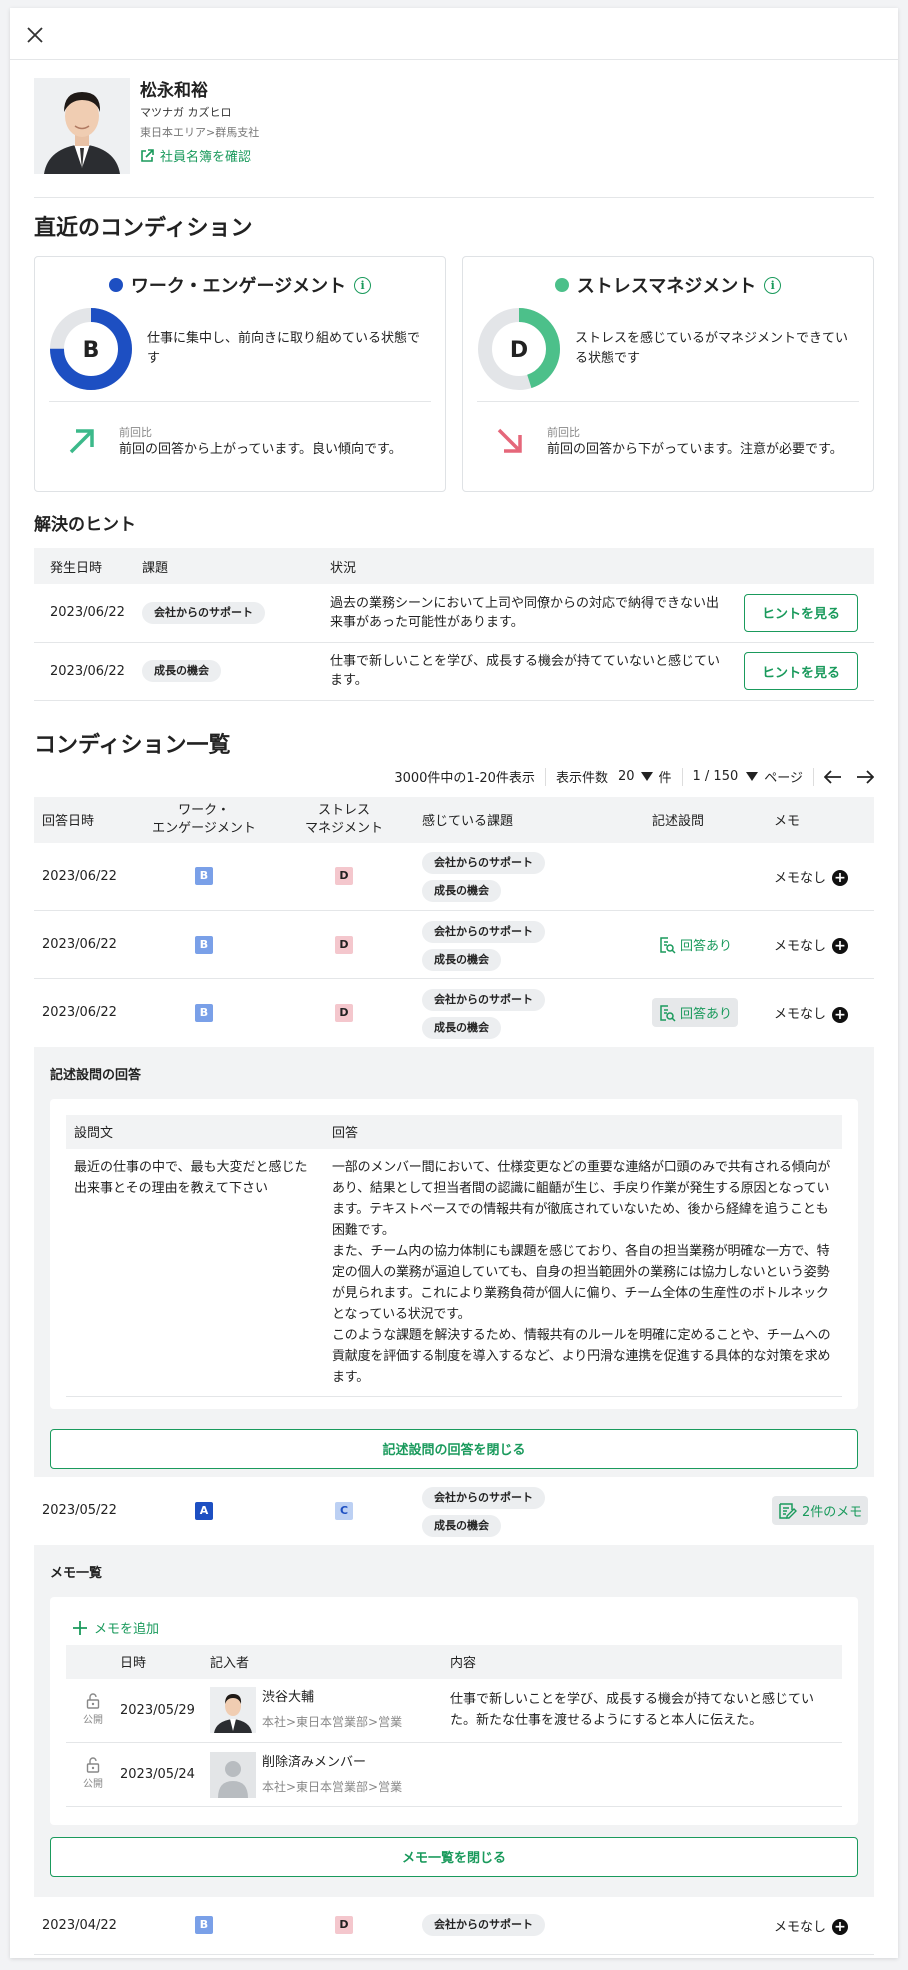 The image size is (908, 1970). I want to click on page-value: 1 / 150, so click(715, 776).